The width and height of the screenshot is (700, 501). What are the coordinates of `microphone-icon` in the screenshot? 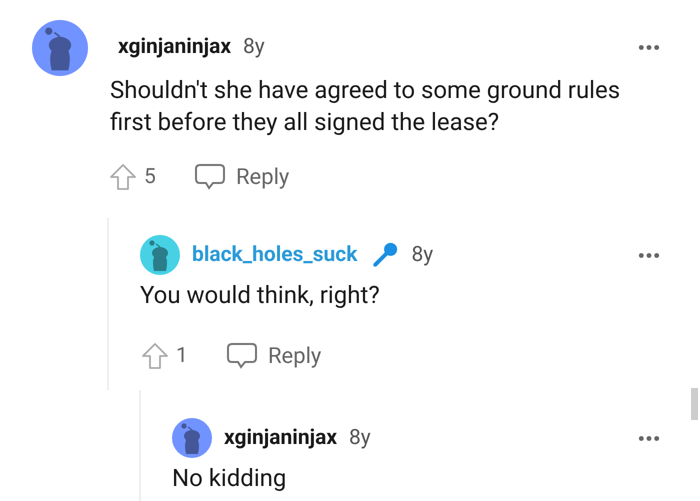 It's located at (385, 255).